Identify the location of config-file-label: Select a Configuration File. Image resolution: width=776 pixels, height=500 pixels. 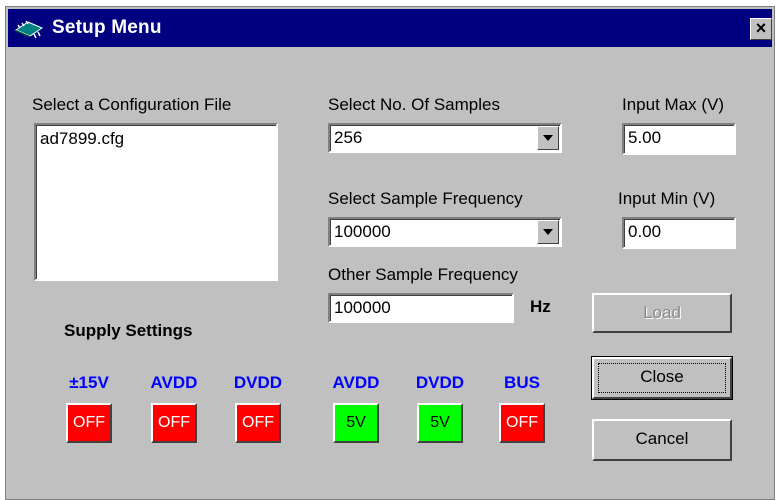
(132, 104).